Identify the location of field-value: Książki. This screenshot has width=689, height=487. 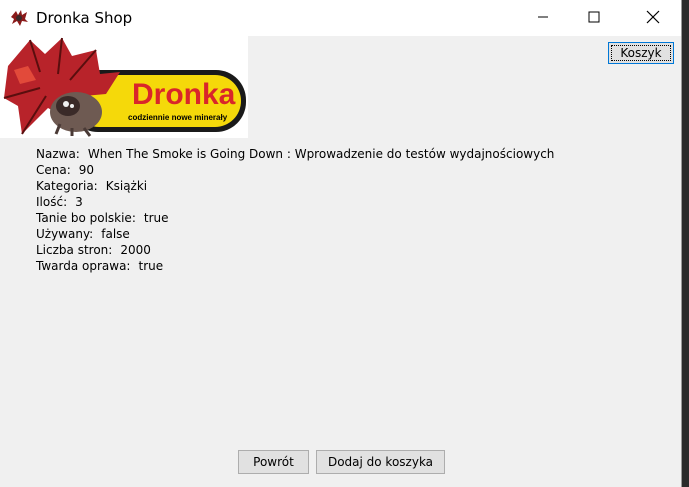
(126, 186).